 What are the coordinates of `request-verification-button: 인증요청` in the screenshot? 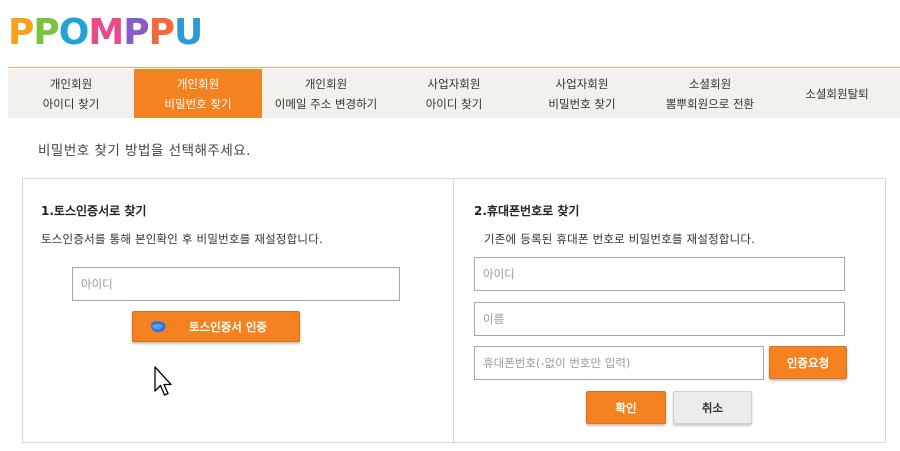 It's located at (808, 362).